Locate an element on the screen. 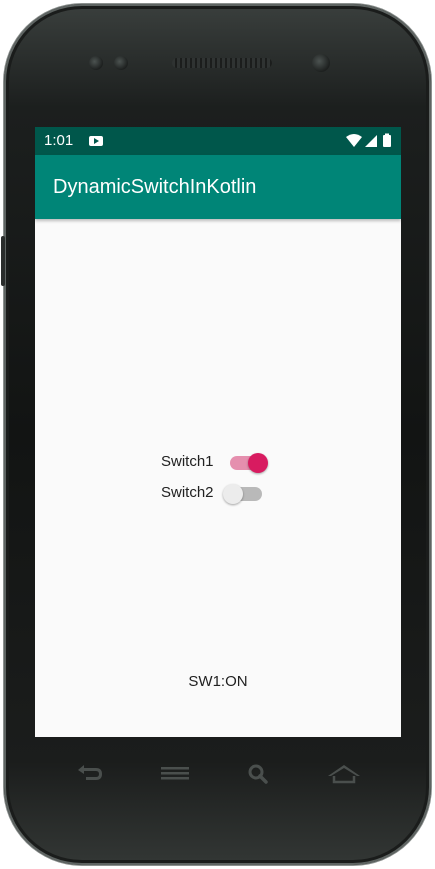 The image size is (435, 869). front-camera-icon is located at coordinates (321, 63).